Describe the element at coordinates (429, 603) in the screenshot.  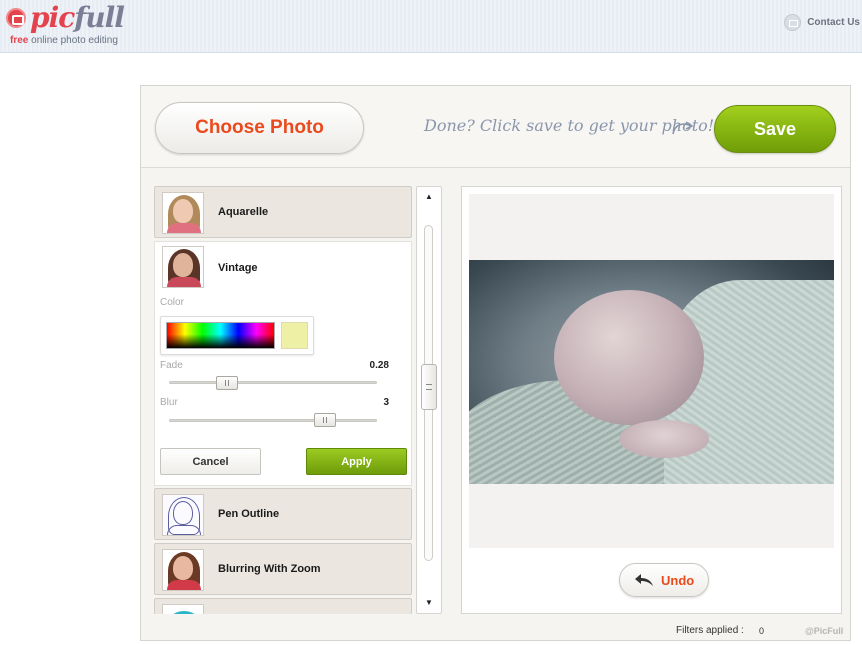
I see `scroll-down-arrow-icon: ▼` at that location.